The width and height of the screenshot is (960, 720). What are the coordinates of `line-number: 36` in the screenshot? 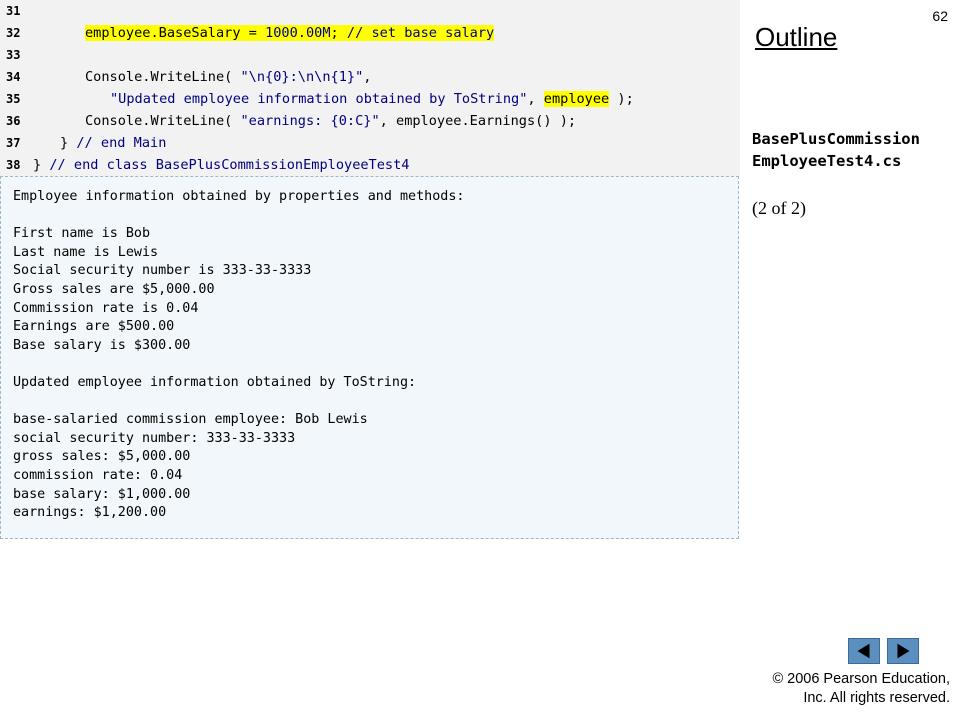 It's located at (13, 121).